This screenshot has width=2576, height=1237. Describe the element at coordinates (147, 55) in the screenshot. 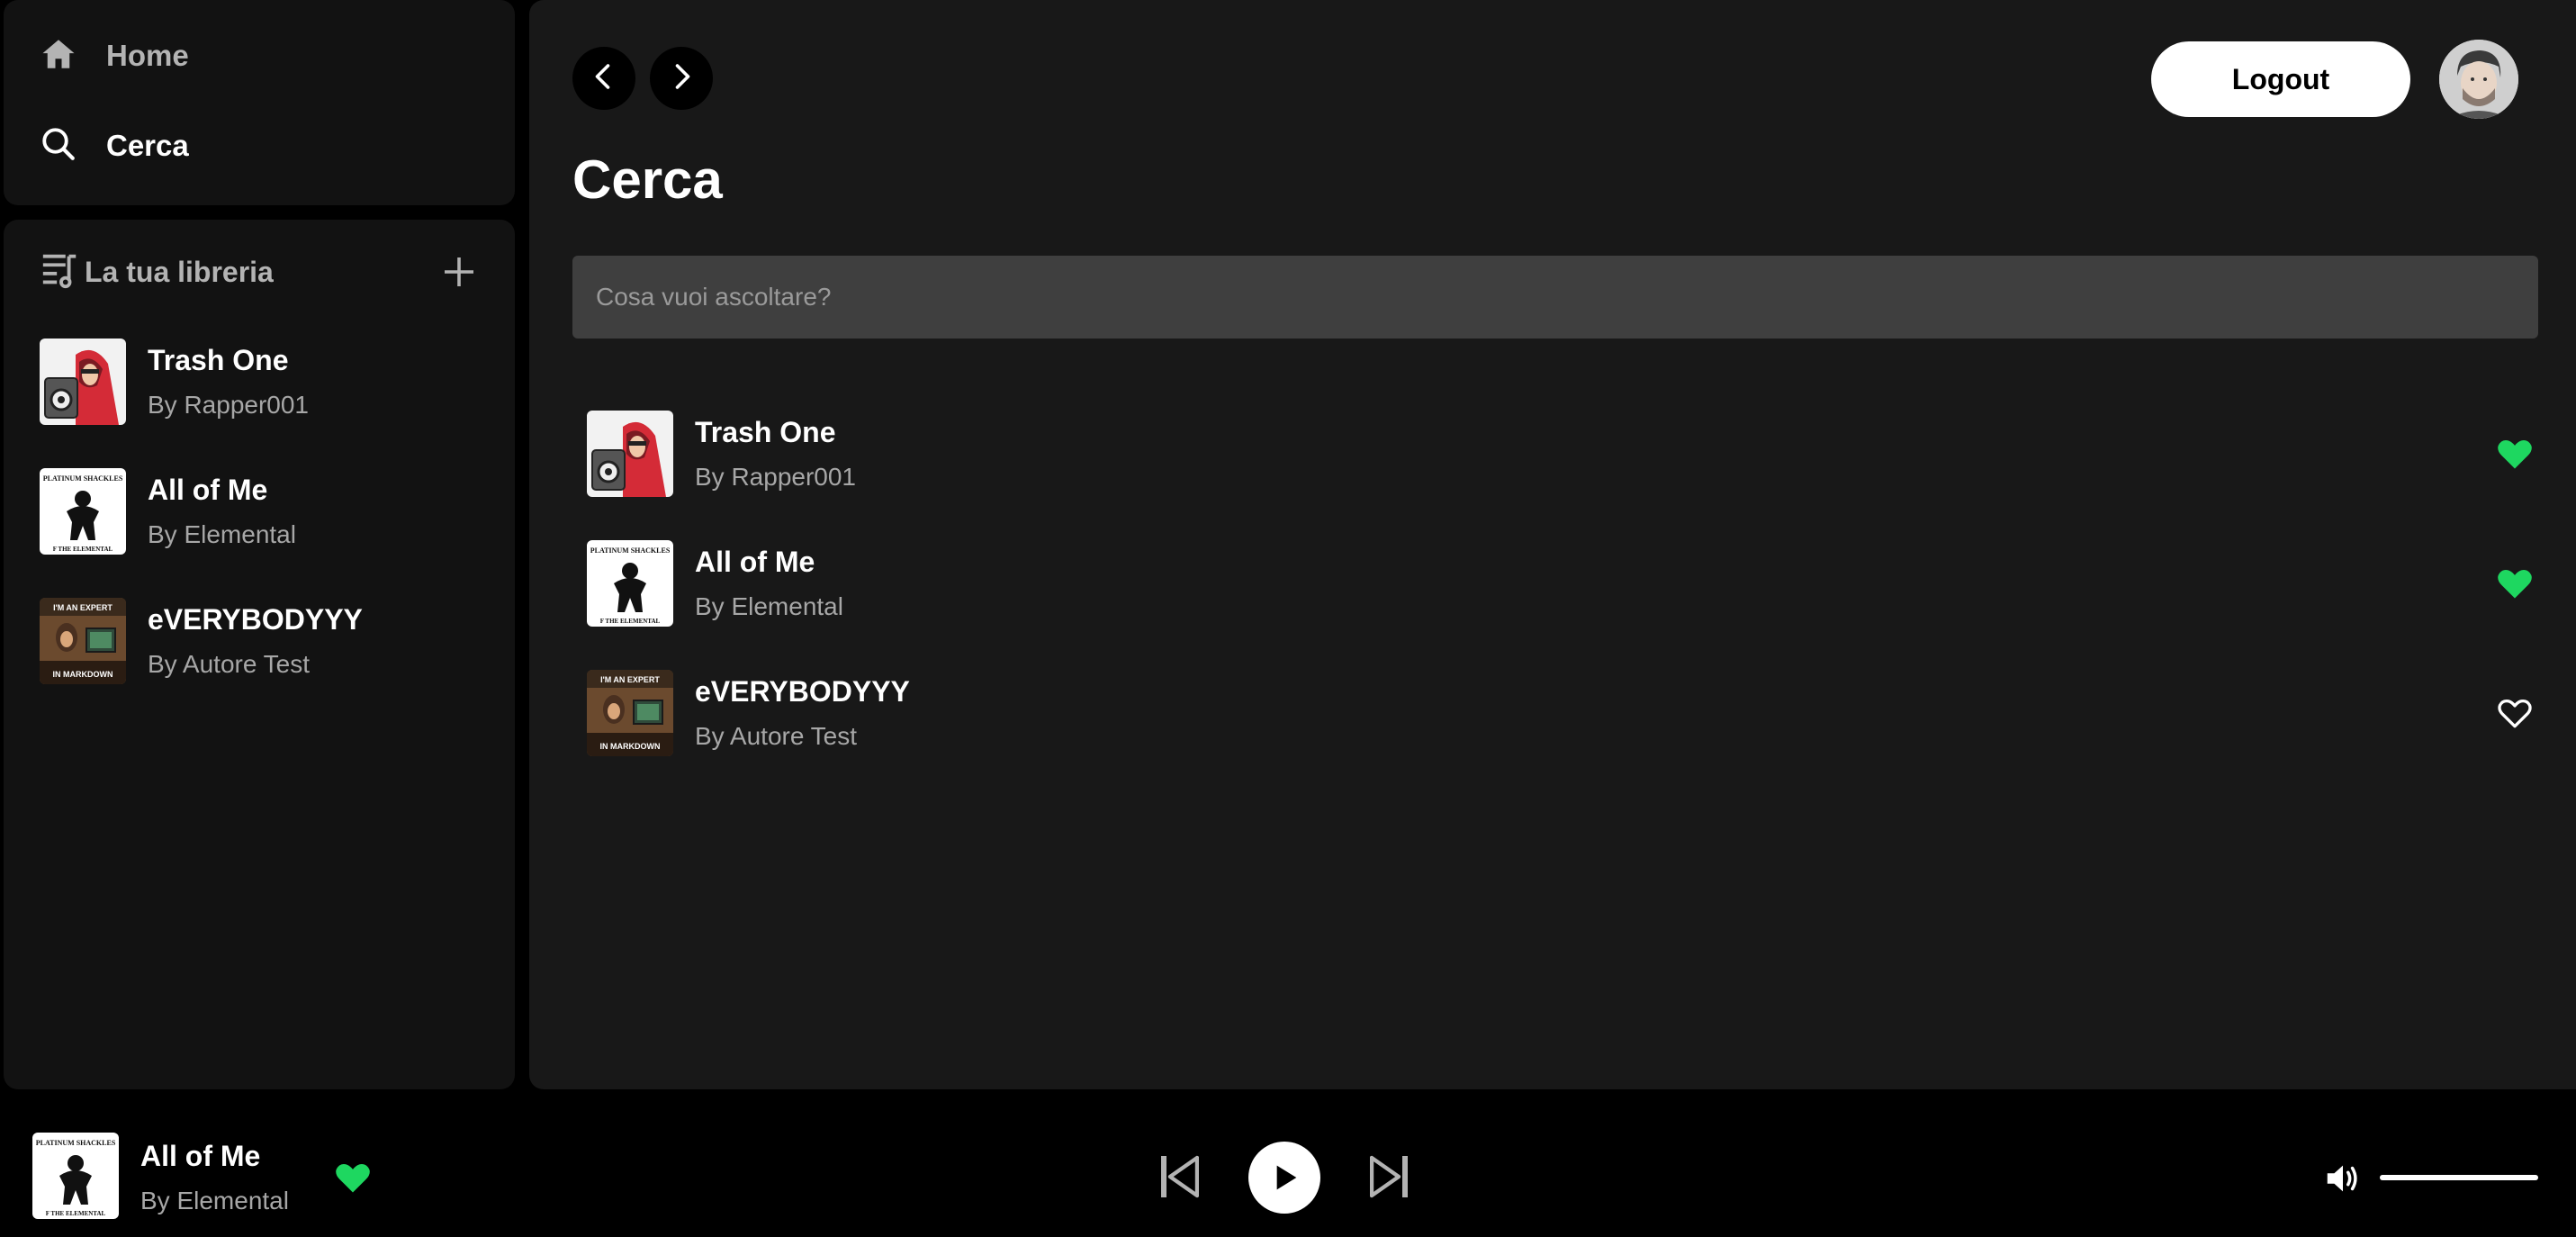

I see `nav-home-label: Home` at that location.